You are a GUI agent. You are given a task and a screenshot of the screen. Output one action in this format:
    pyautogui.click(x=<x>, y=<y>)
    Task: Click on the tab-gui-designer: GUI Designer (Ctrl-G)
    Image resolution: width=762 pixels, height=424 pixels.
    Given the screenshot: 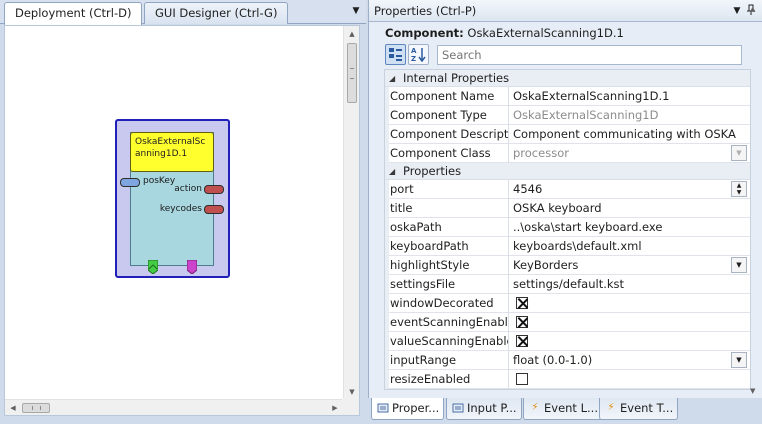 What is the action you would take?
    pyautogui.click(x=216, y=13)
    